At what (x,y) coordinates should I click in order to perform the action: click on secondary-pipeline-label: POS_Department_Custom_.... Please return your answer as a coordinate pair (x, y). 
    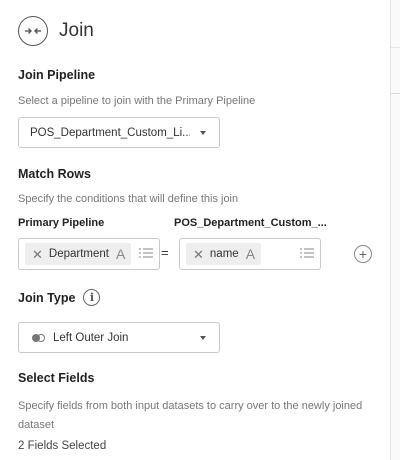
    Looking at the image, I should click on (250, 223).